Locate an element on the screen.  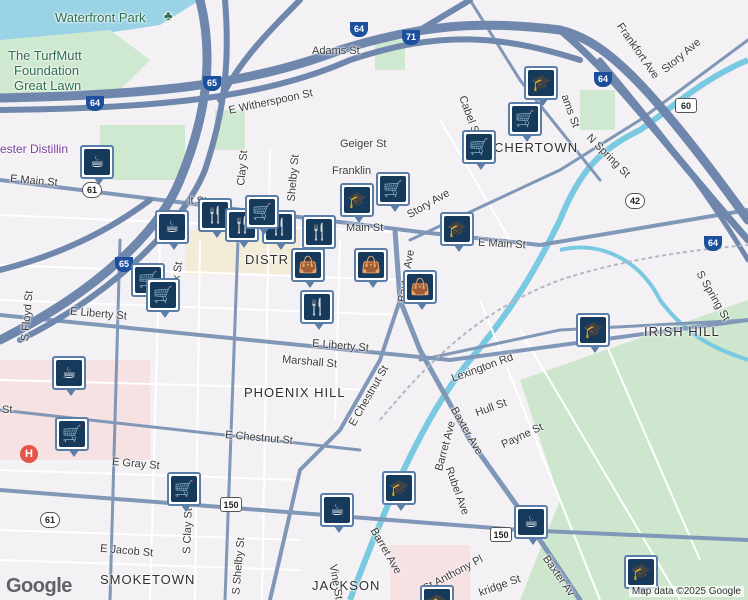
map-attribution: Map data ©2025 Google is located at coordinates (686, 591).